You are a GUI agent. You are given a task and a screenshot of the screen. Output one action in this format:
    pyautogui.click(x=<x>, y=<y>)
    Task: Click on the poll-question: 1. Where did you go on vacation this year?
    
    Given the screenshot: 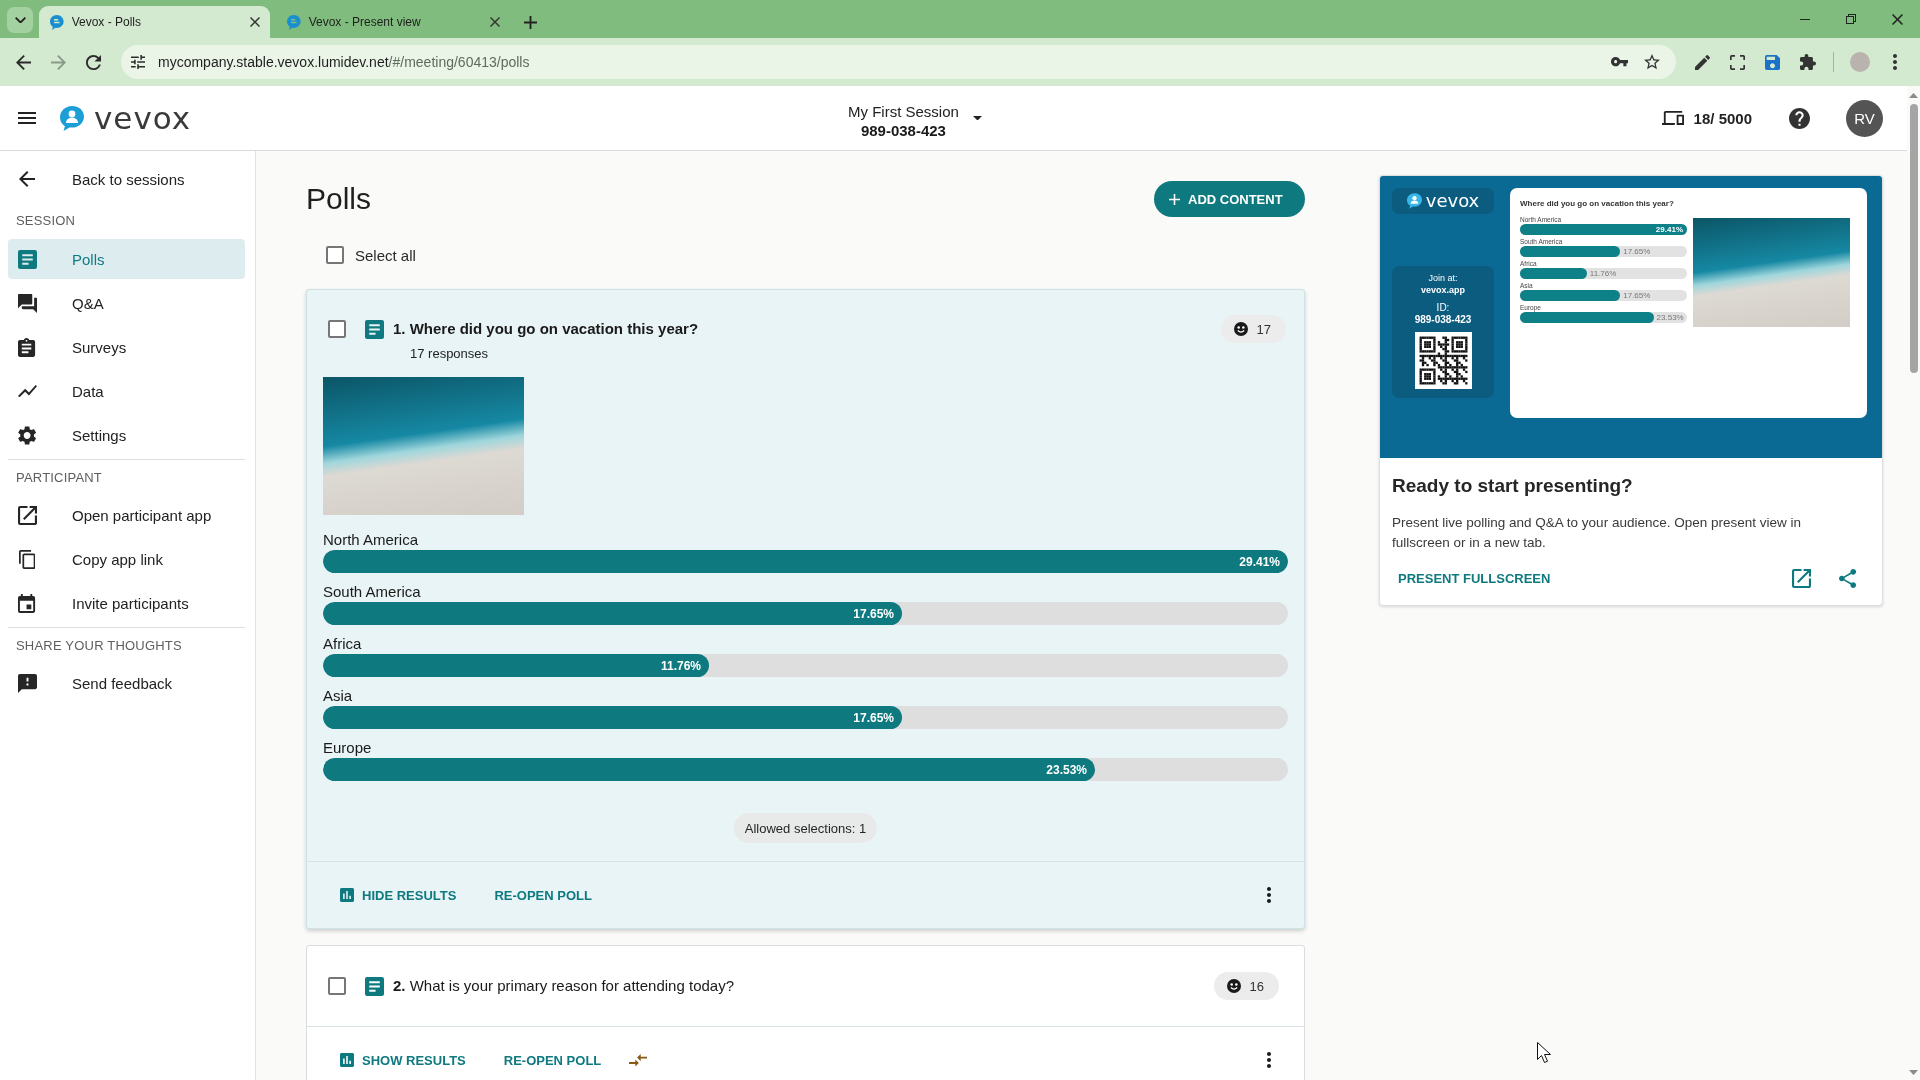 What is the action you would take?
    pyautogui.click(x=546, y=329)
    